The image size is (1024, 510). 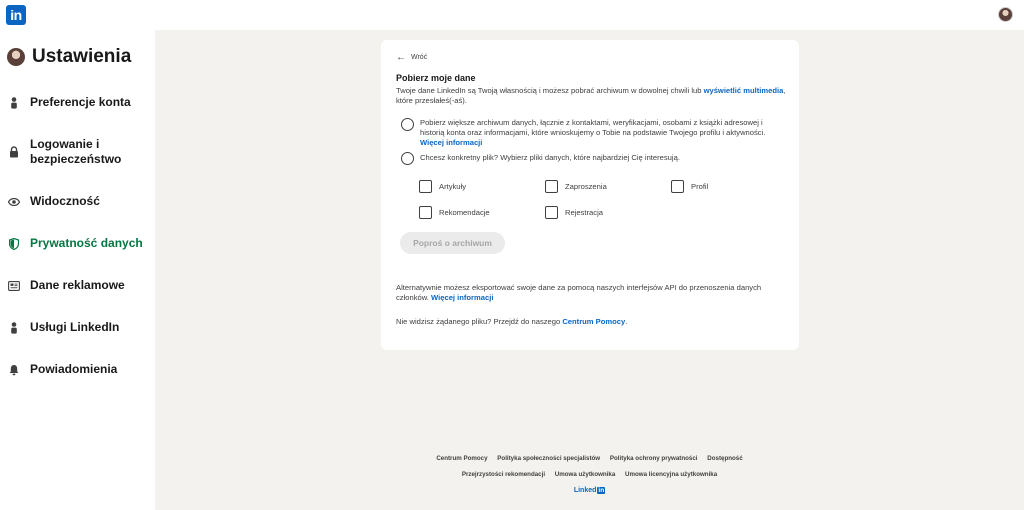 I want to click on checkbox-artykuly: Artykuły, so click(x=442, y=186).